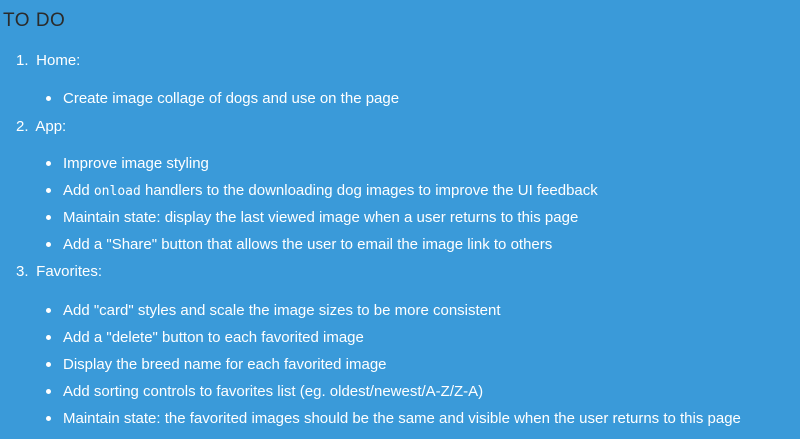 The image size is (800, 439). I want to click on section-heading: 1. Home:, so click(48, 61).